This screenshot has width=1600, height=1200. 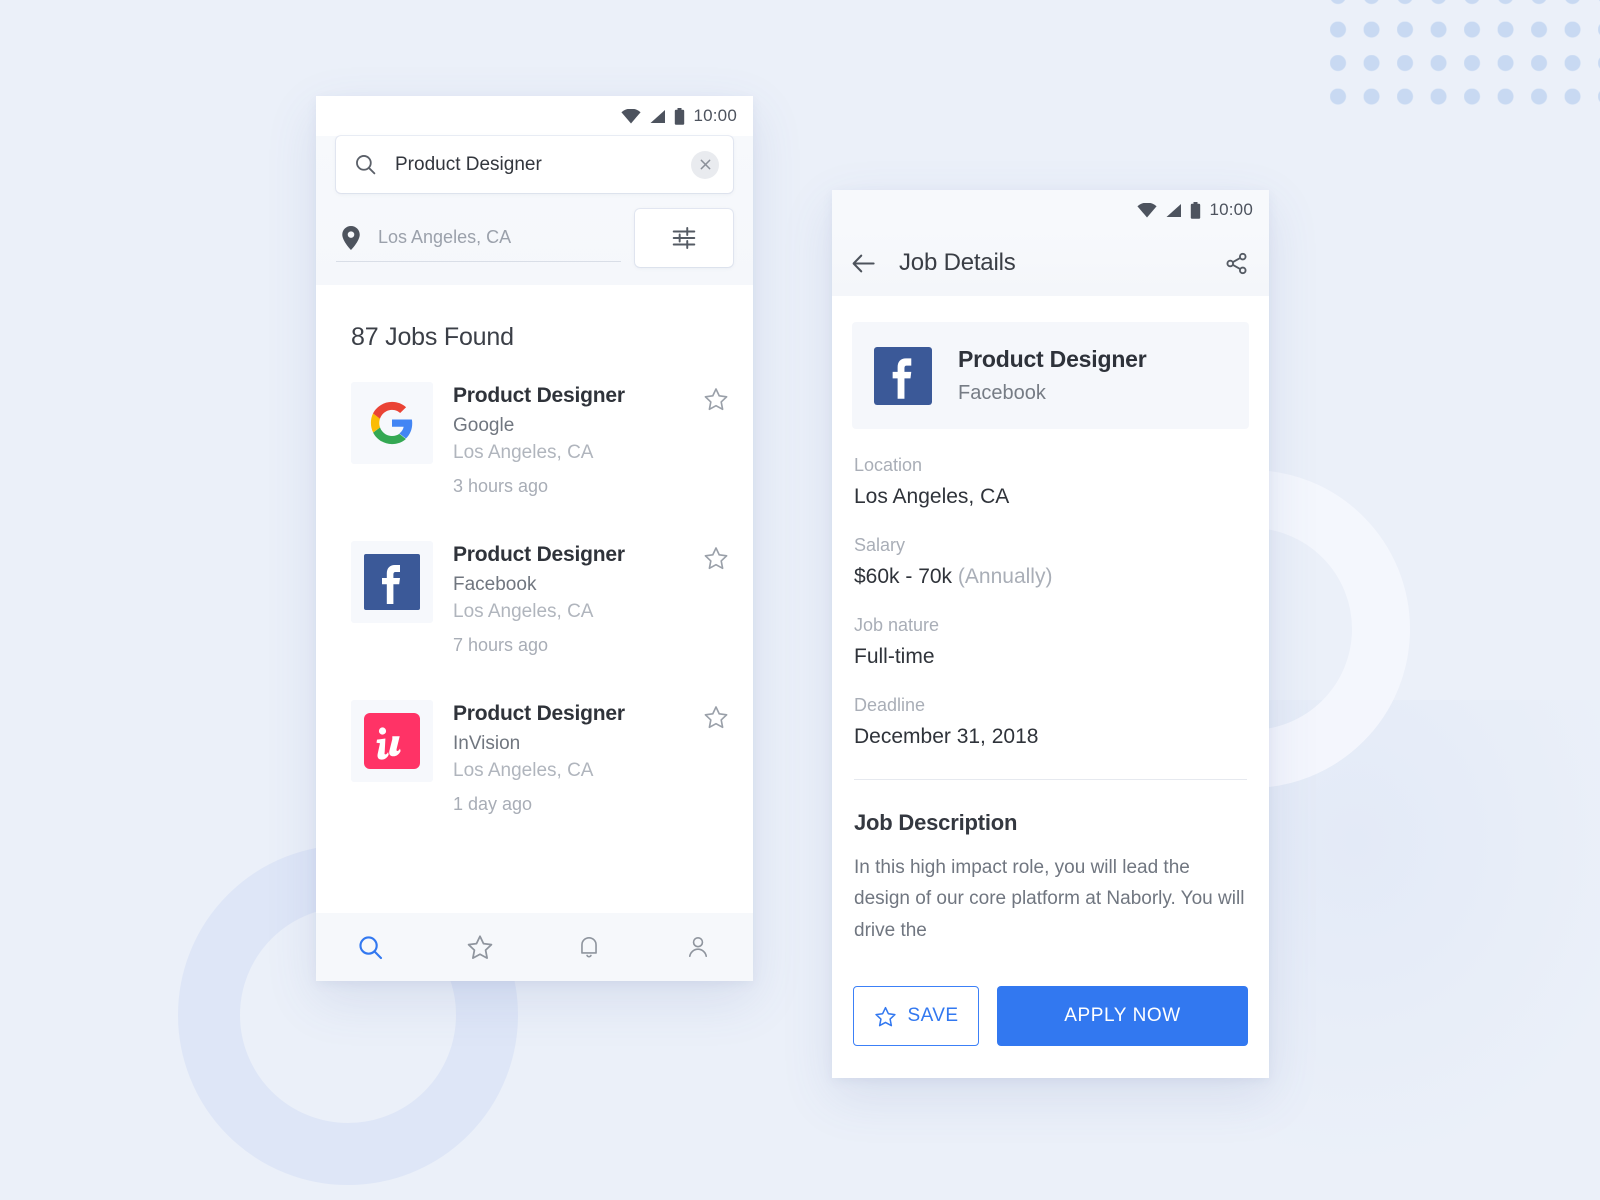 I want to click on nav-item-saved, so click(x=479, y=947).